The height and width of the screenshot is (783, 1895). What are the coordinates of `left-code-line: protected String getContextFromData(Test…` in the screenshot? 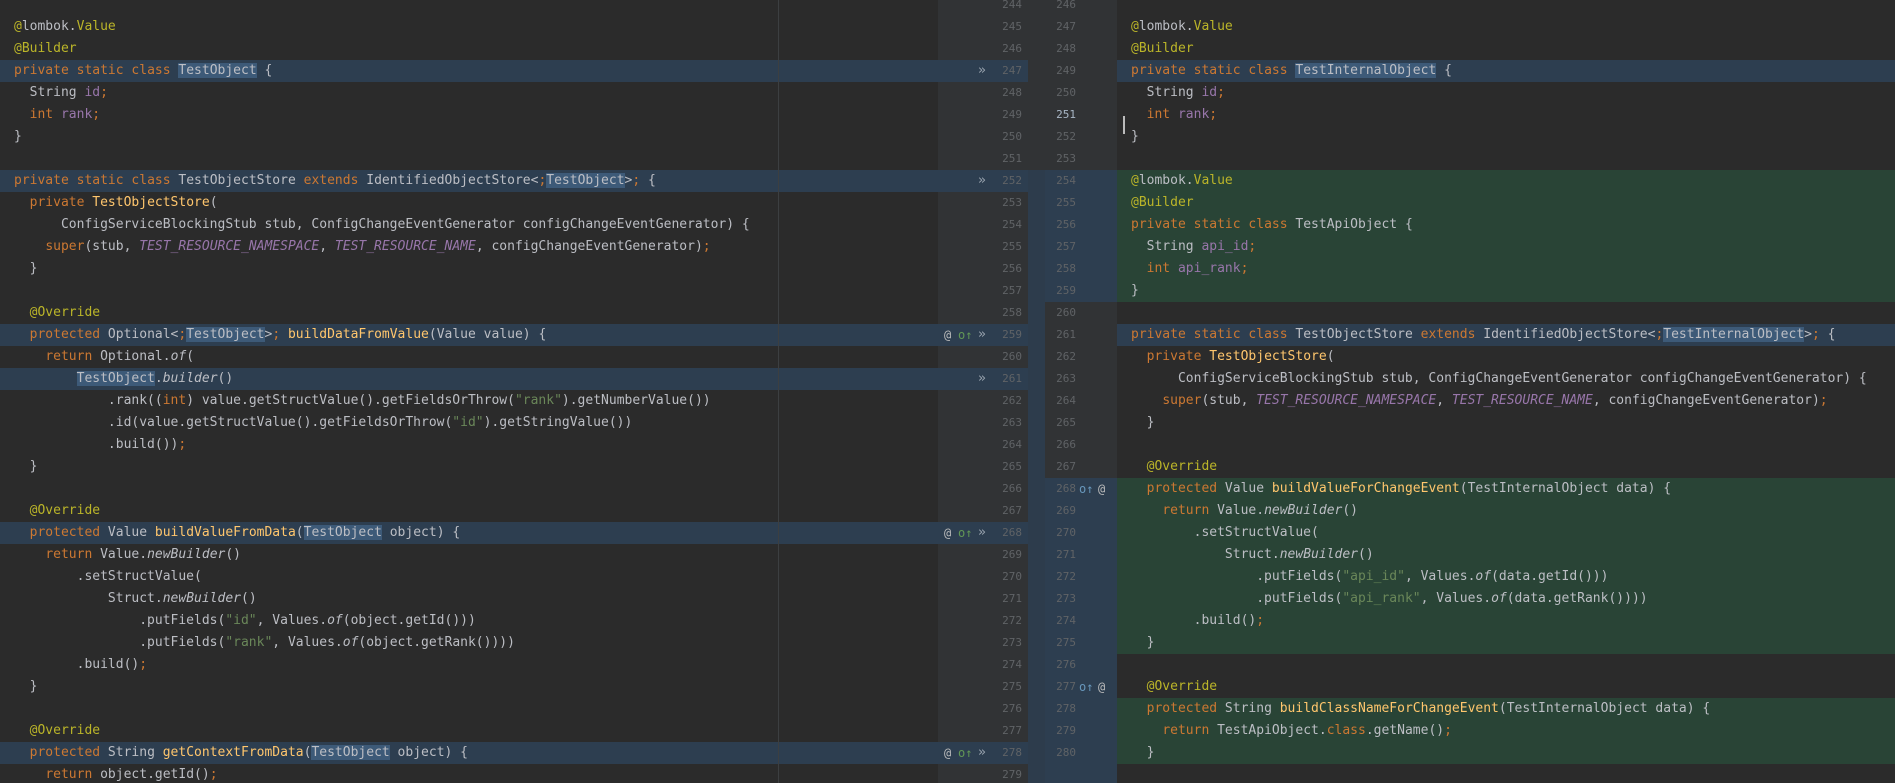 It's located at (469, 753).